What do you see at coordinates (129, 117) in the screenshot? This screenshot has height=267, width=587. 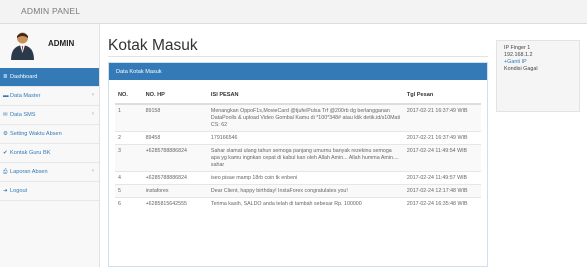 I see `cell-no: 1` at bounding box center [129, 117].